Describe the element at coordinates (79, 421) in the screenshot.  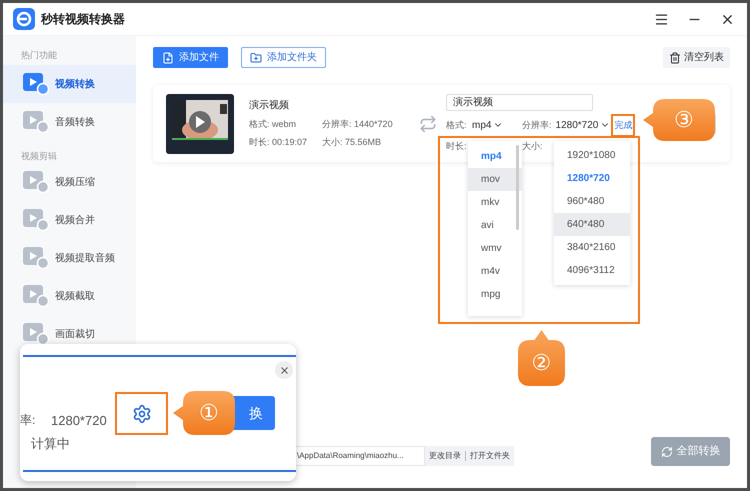
I see `resolution-value: 1280*720` at that location.